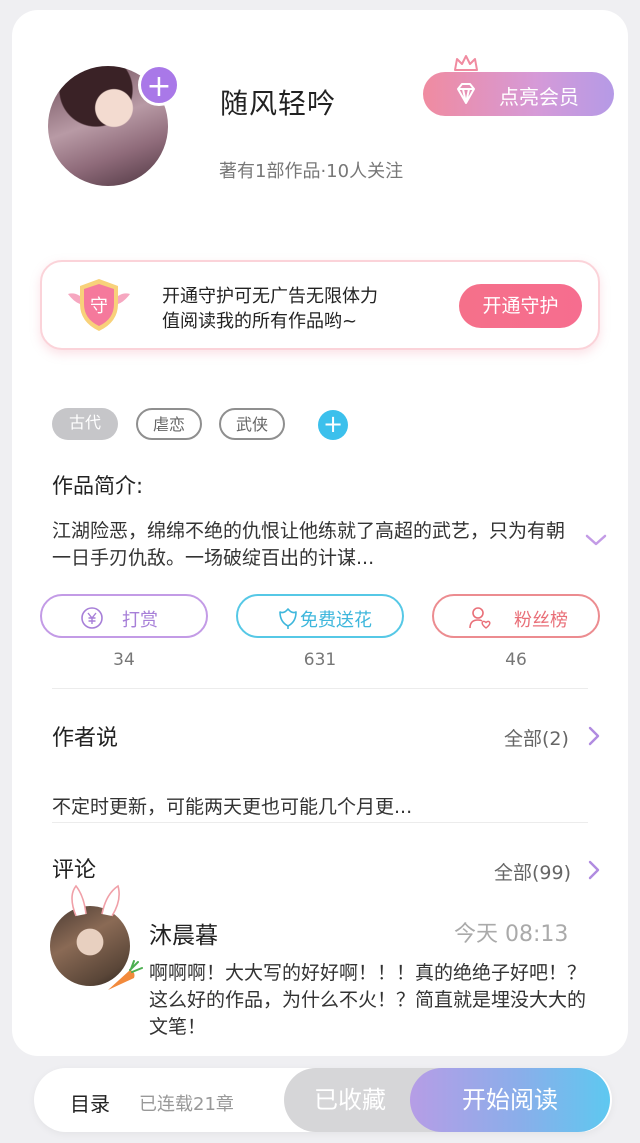 This screenshot has height=1143, width=640. What do you see at coordinates (125, 975) in the screenshot?
I see `carrot-icon` at bounding box center [125, 975].